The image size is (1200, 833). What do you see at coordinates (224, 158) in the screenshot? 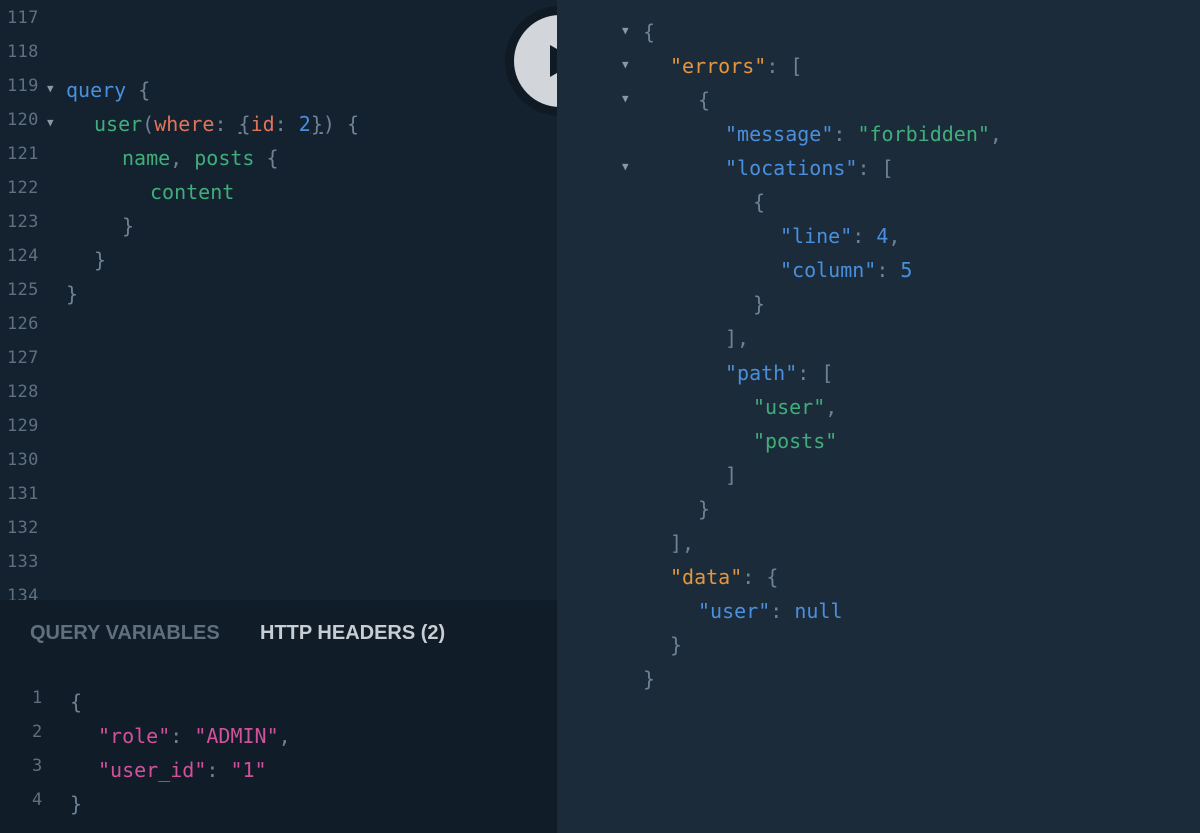
I see `posts-field: posts` at bounding box center [224, 158].